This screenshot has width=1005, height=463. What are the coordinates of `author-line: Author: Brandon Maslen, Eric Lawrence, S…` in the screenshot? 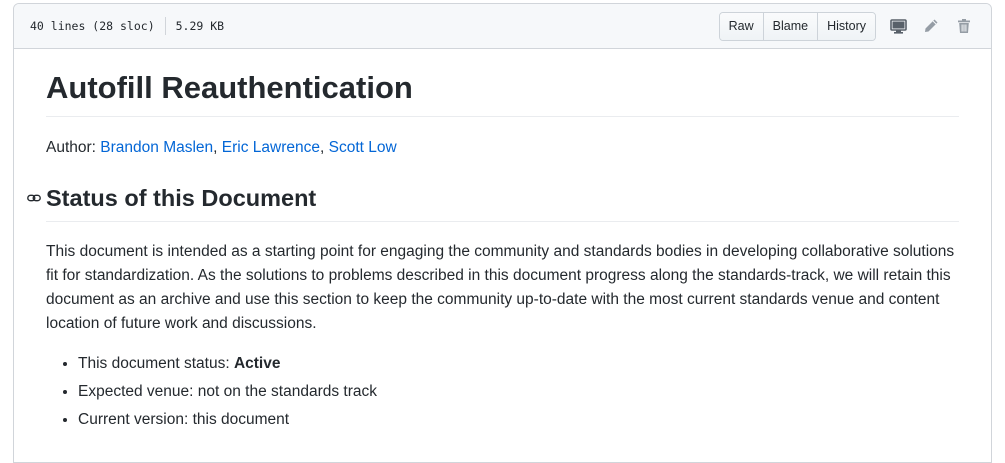 It's located at (502, 147).